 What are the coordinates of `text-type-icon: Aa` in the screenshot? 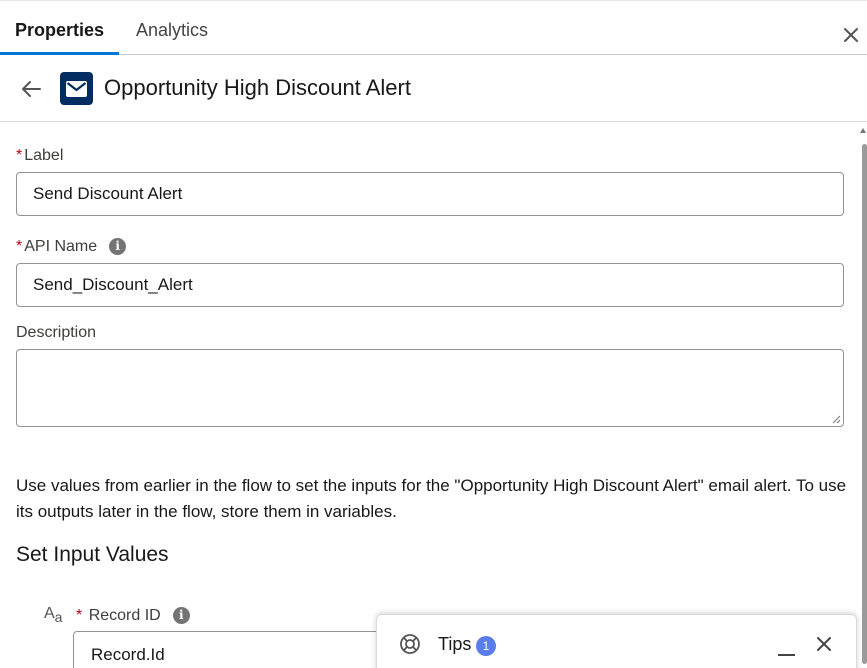 It's located at (53, 615).